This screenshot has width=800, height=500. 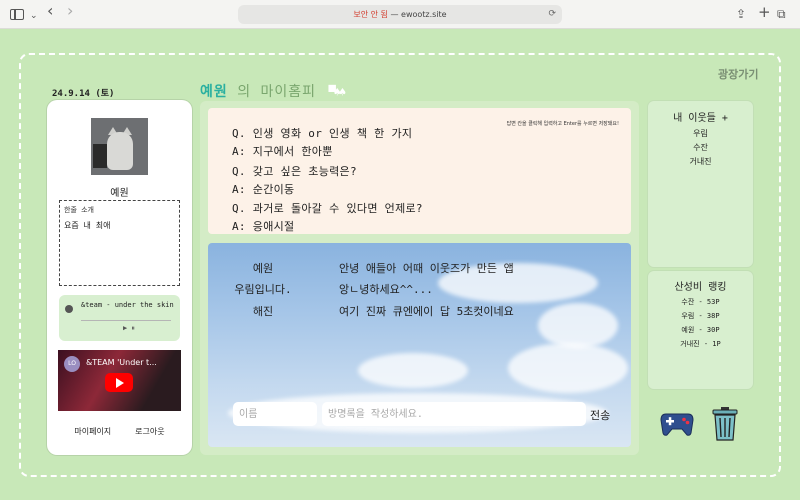 What do you see at coordinates (119, 243) in the screenshot?
I see `bio-box: 한줄 소개 요즘 내 최애` at bounding box center [119, 243].